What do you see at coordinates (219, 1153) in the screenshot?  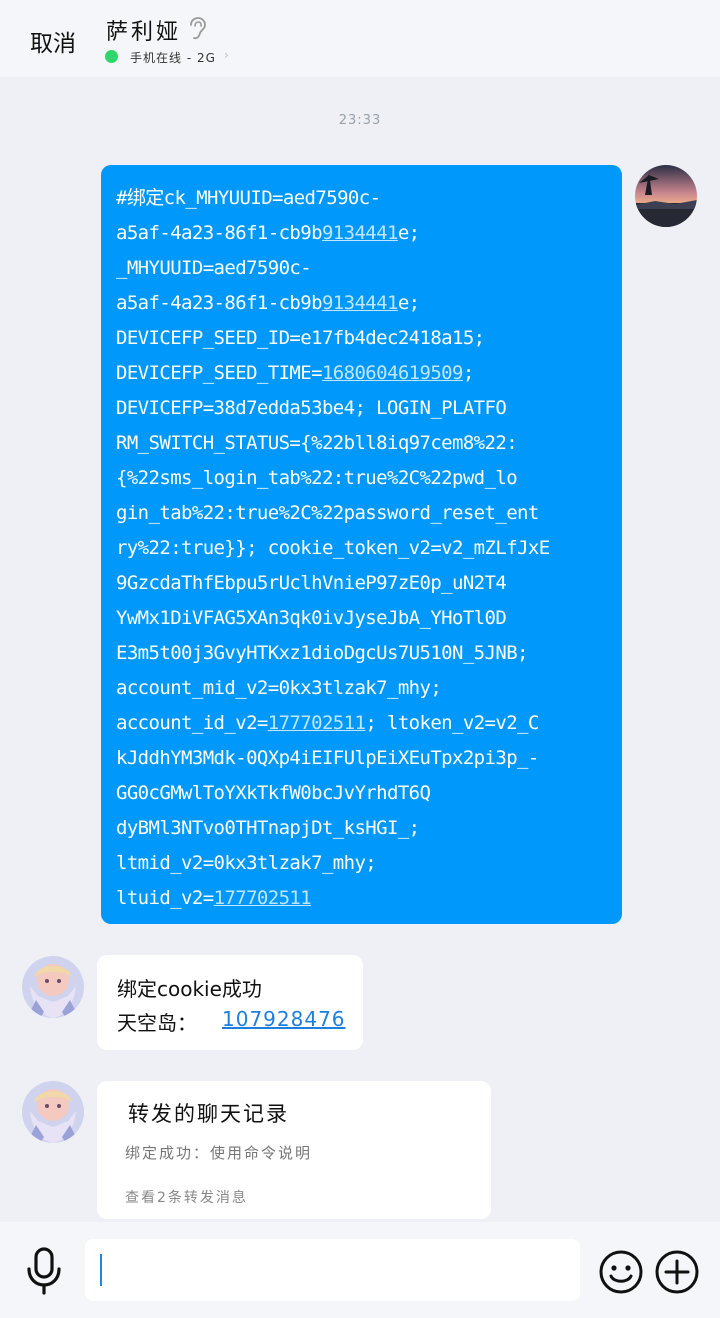 I see `forward-card-preview: 绑定成功：使用命令说明` at bounding box center [219, 1153].